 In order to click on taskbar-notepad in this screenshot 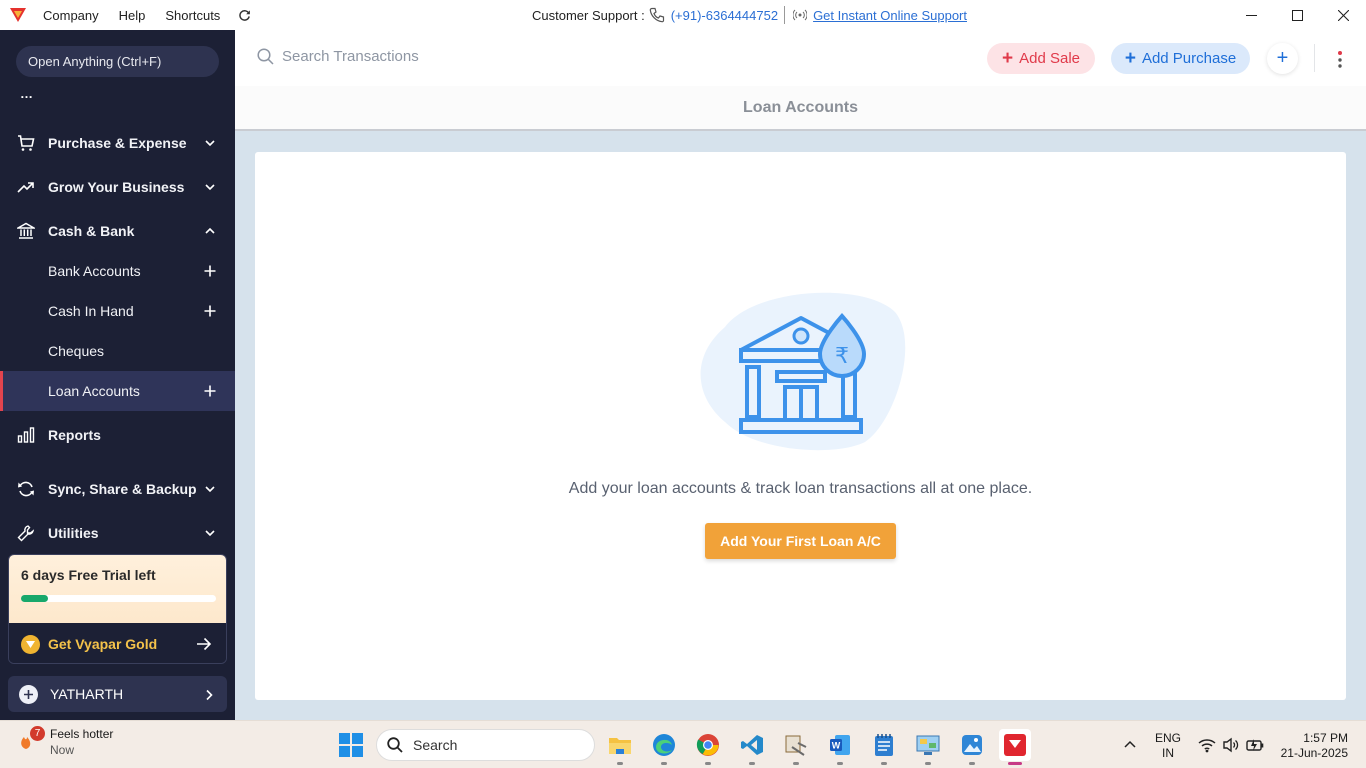, I will do `click(884, 747)`.